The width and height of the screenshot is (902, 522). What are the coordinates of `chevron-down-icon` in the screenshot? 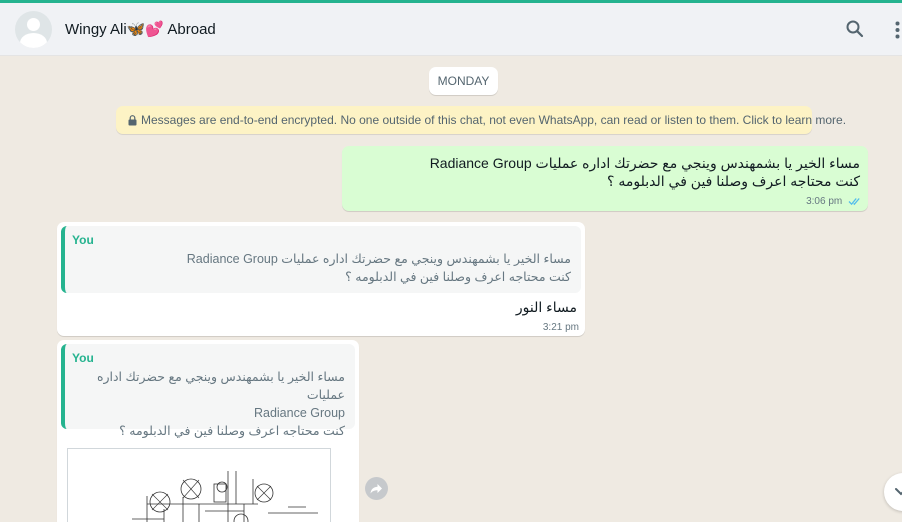 It's located at (898, 492).